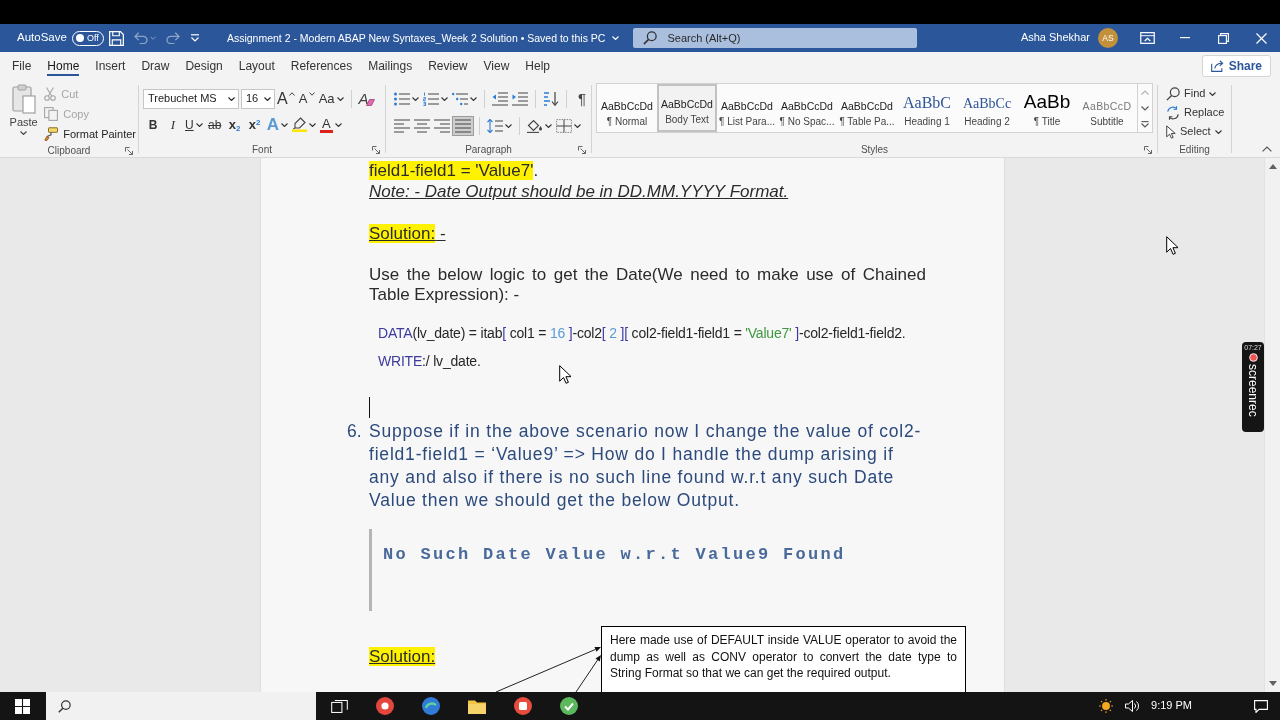 This screenshot has height=720, width=1280. What do you see at coordinates (1197, 131) in the screenshot?
I see `select-button: Select` at bounding box center [1197, 131].